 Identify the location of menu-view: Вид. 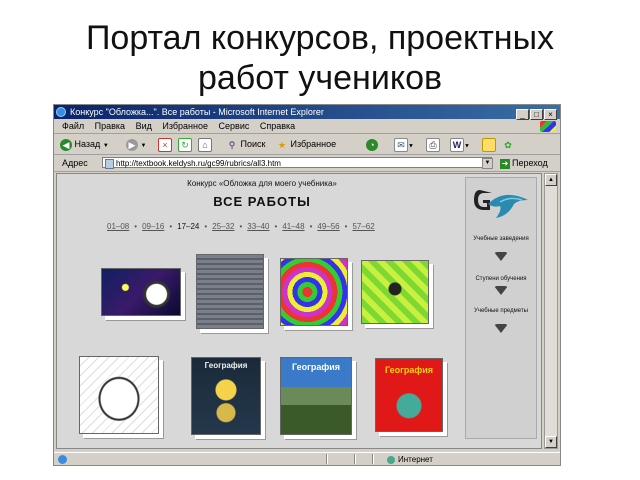
(144, 126).